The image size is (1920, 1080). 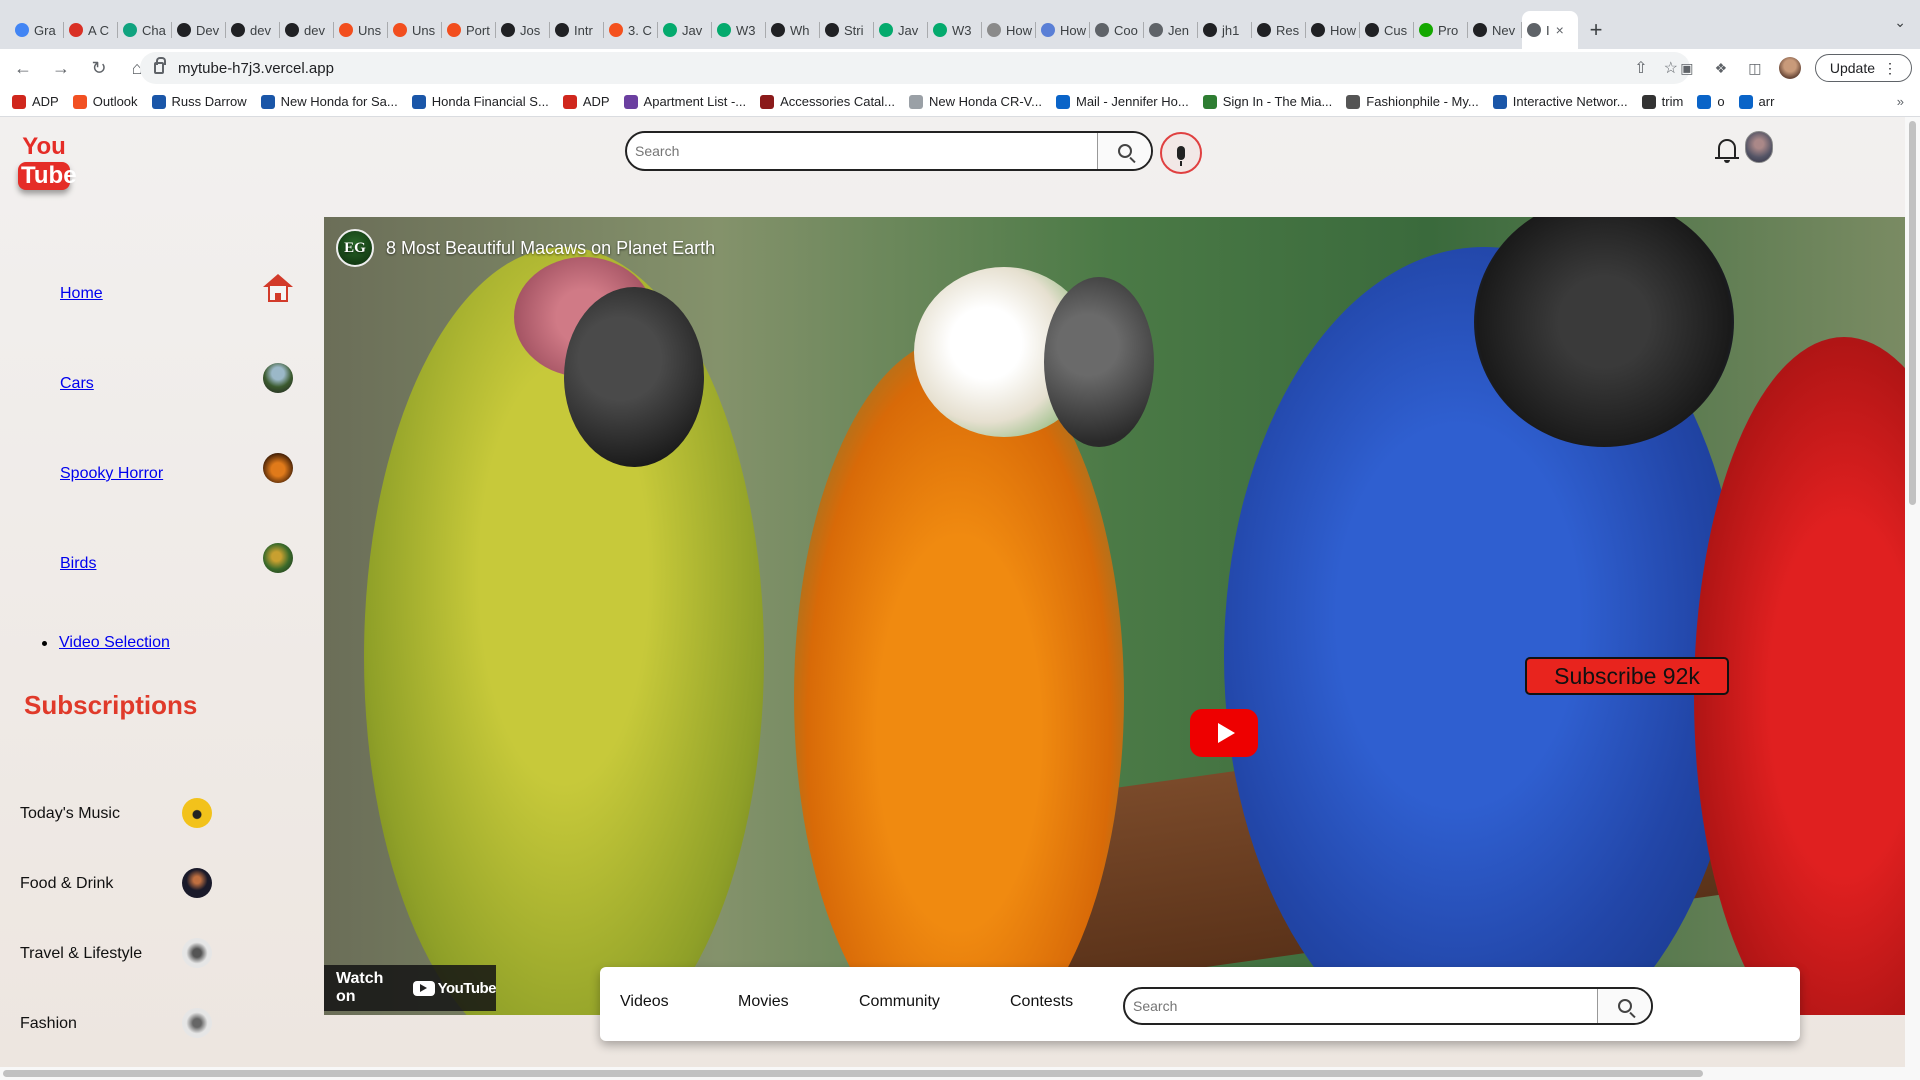 I want to click on mic-button, so click(x=1181, y=153).